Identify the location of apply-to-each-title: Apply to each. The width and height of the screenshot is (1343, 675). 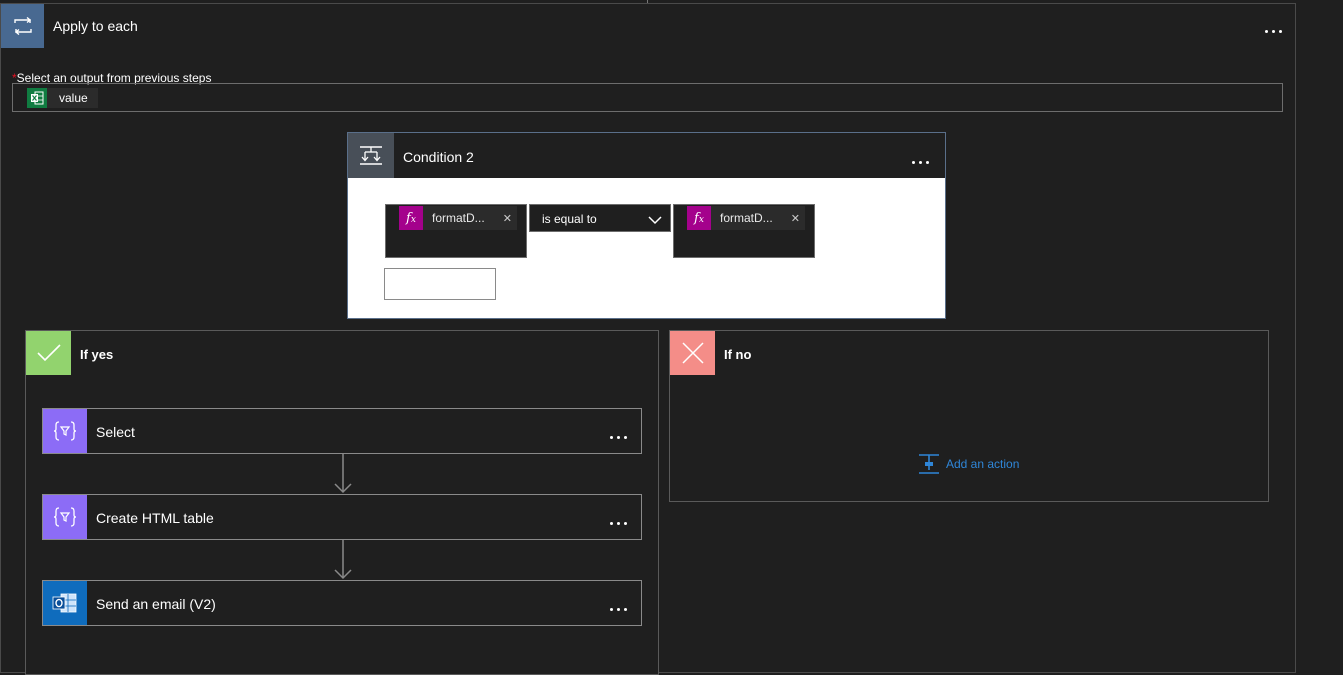
(95, 26).